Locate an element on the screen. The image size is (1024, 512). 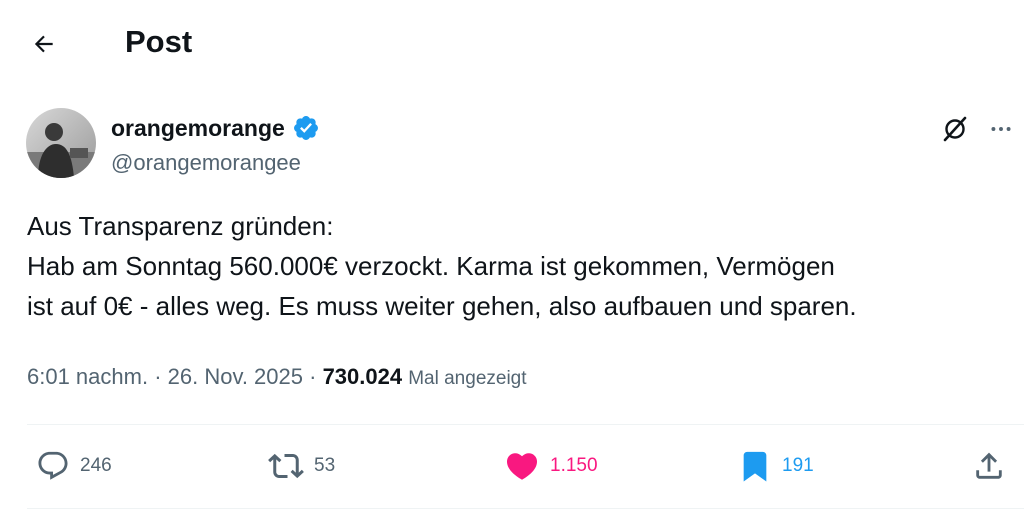
author-name: orangemorange is located at coordinates (198, 128).